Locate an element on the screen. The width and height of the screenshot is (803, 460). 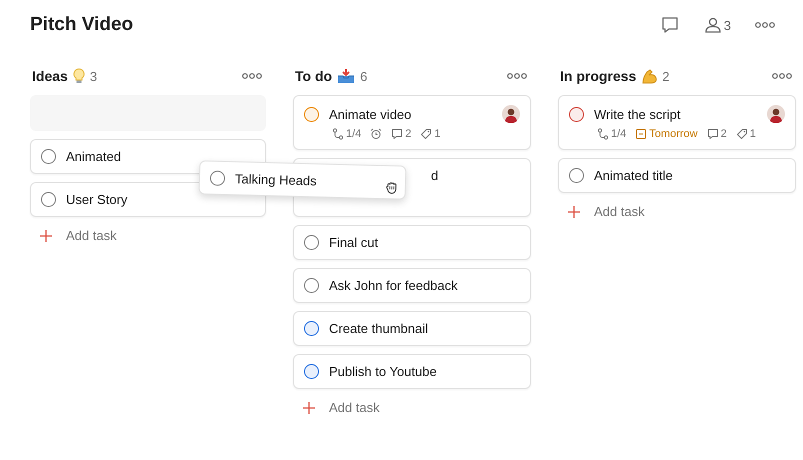
task-card: Animated title is located at coordinates (677, 175).